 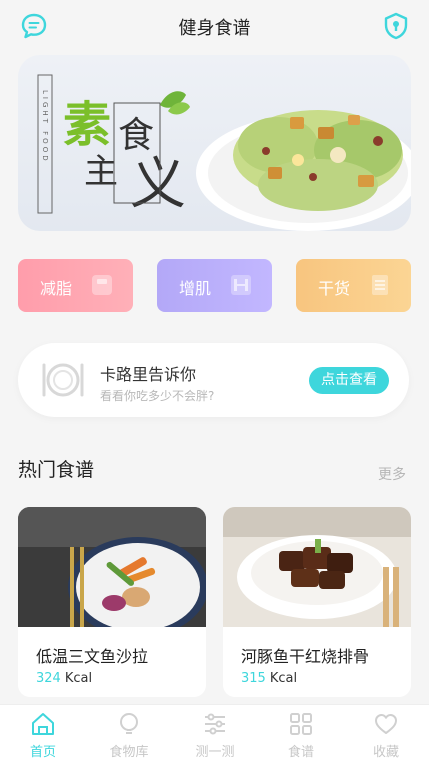 What do you see at coordinates (396, 26) in the screenshot?
I see `shield-icon` at bounding box center [396, 26].